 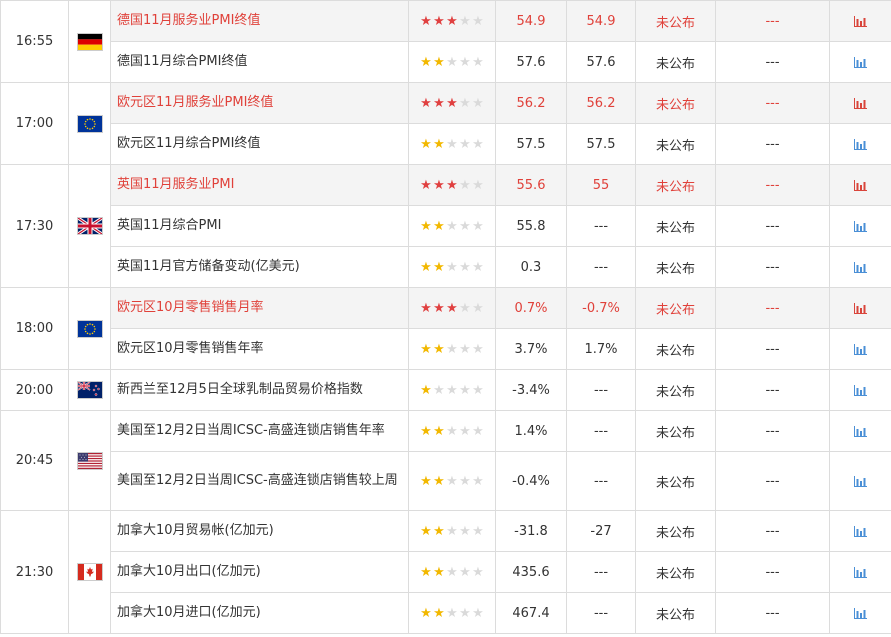 I want to click on event-name: 英国11月服务业PMI, so click(x=259, y=185).